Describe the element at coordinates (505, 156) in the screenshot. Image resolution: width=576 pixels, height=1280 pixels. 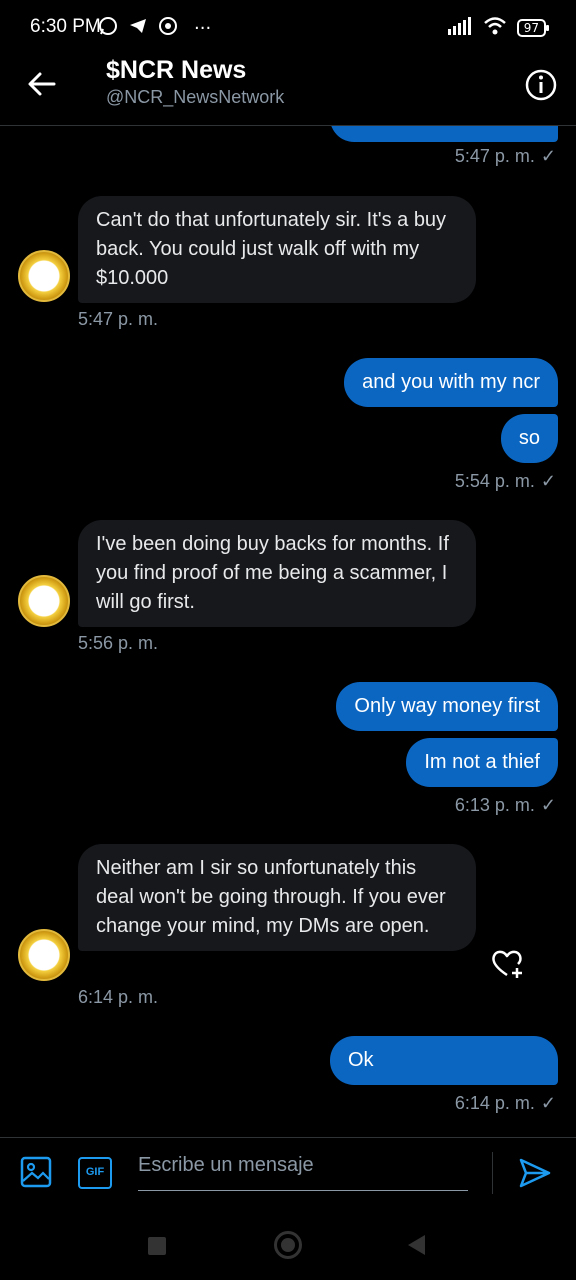
I see `message-timestamp: 5:47 p. m. ✓` at that location.